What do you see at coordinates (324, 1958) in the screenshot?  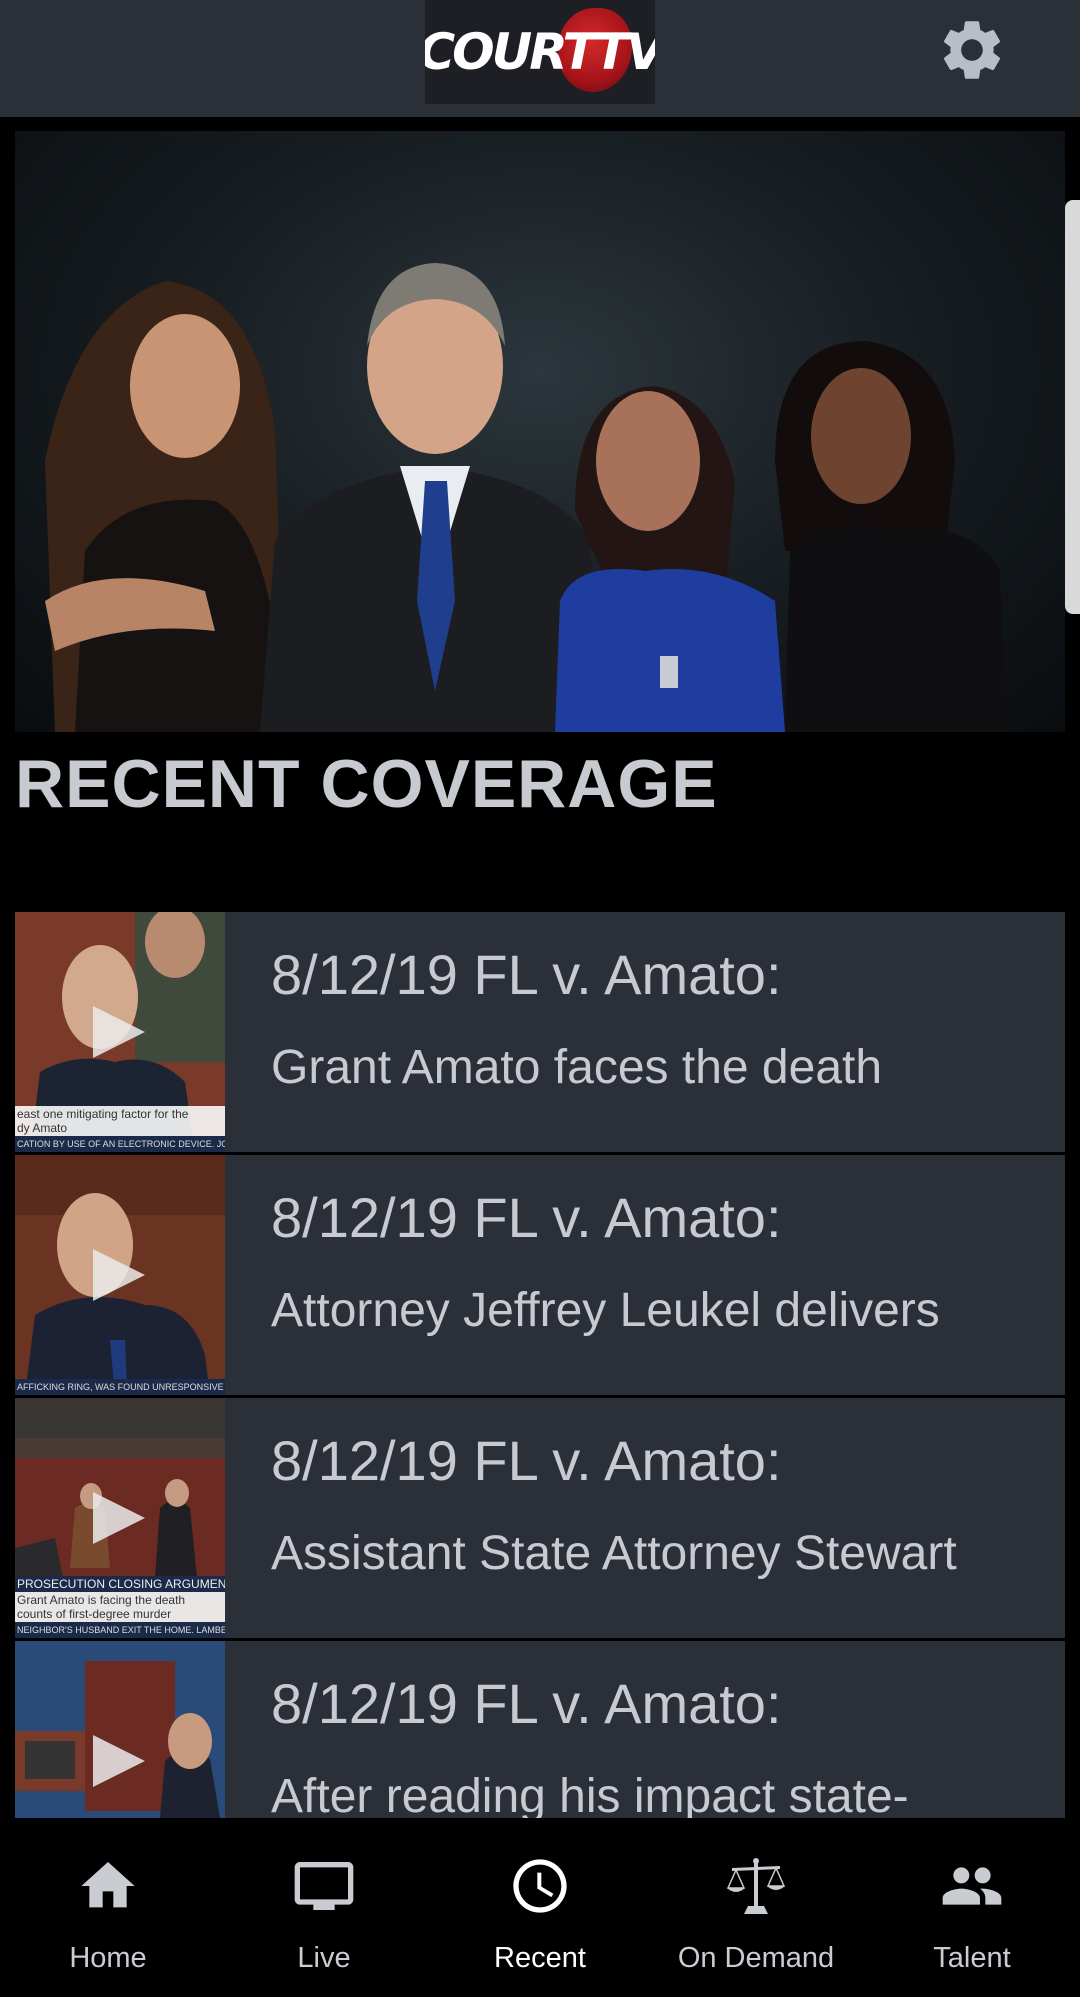 I see `tab-label: Live` at bounding box center [324, 1958].